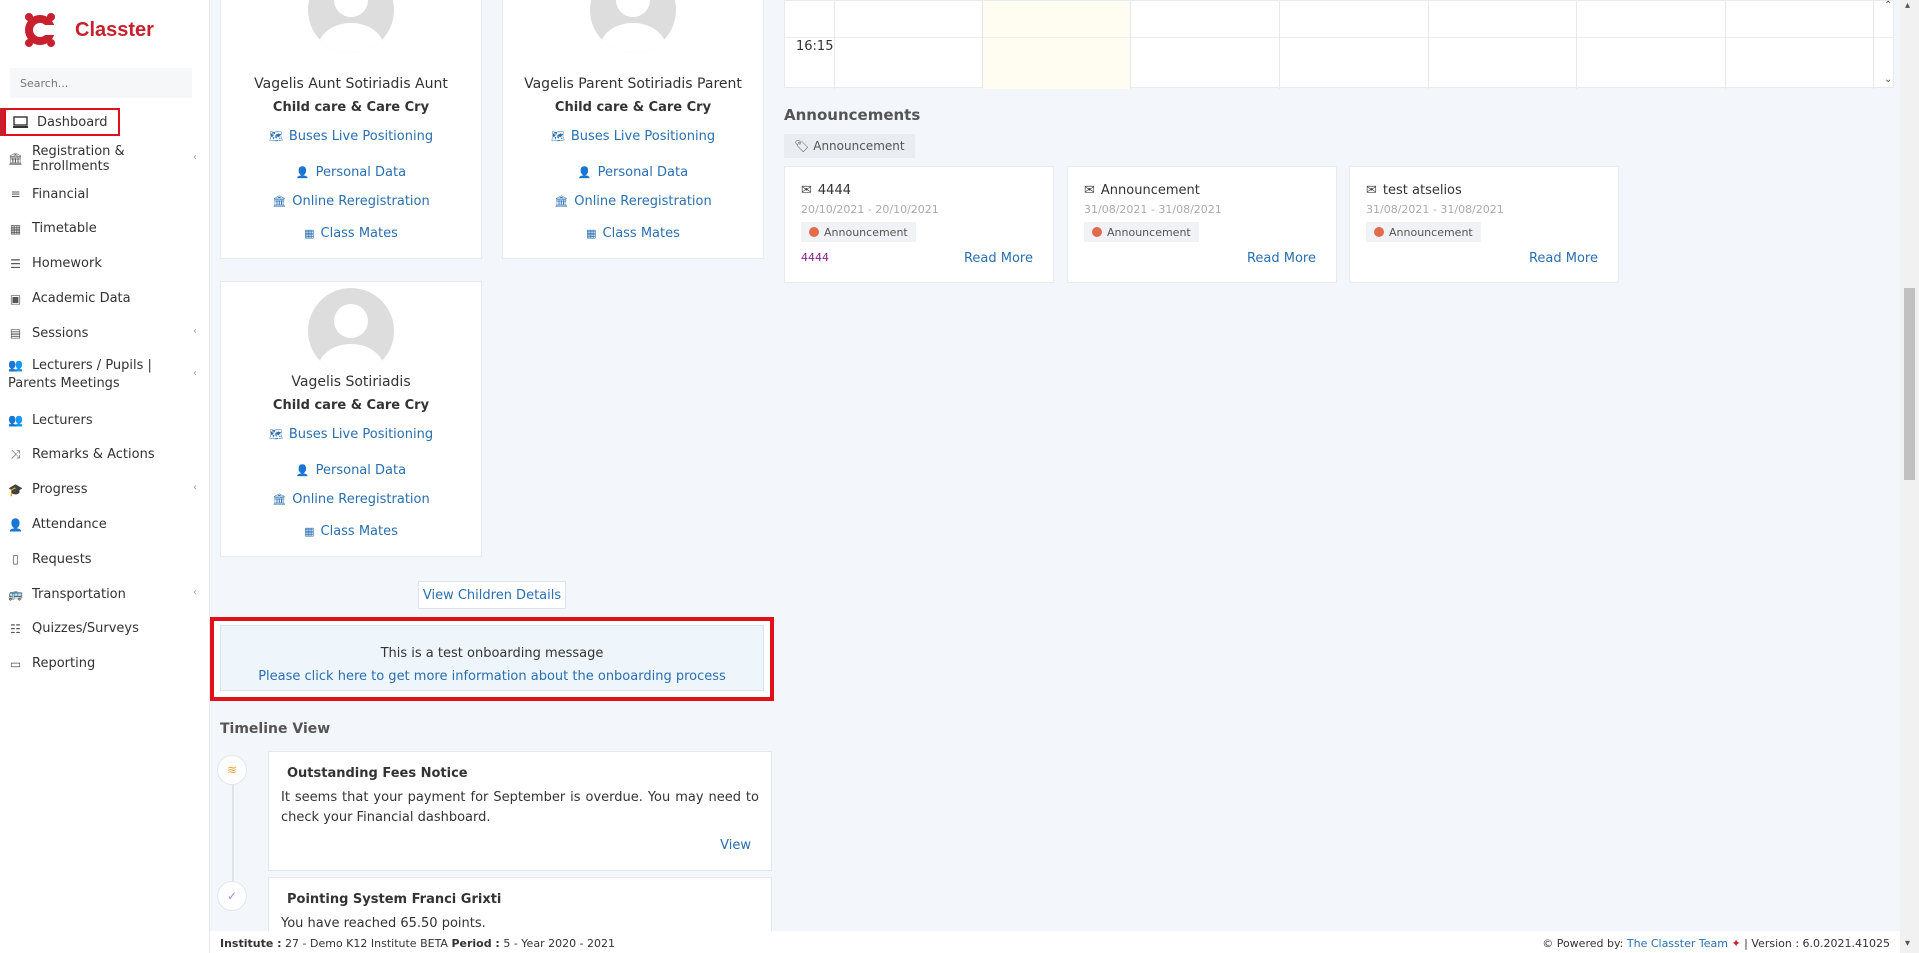  I want to click on calendar-icon: ▦, so click(15, 228).